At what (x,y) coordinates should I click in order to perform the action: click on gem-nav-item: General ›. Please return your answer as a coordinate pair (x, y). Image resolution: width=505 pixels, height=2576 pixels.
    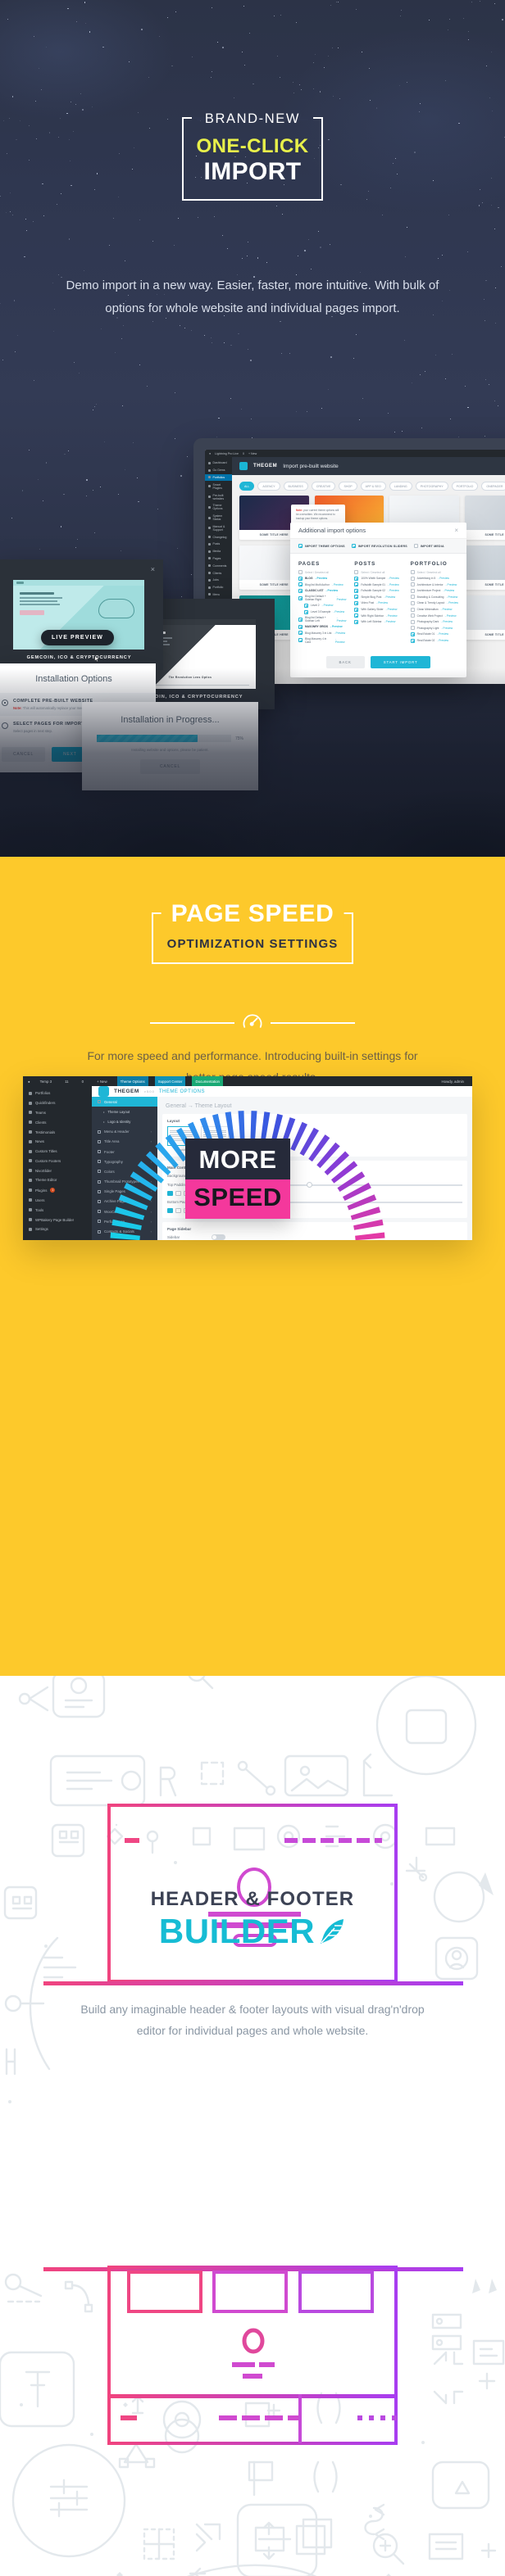
    Looking at the image, I should click on (124, 1102).